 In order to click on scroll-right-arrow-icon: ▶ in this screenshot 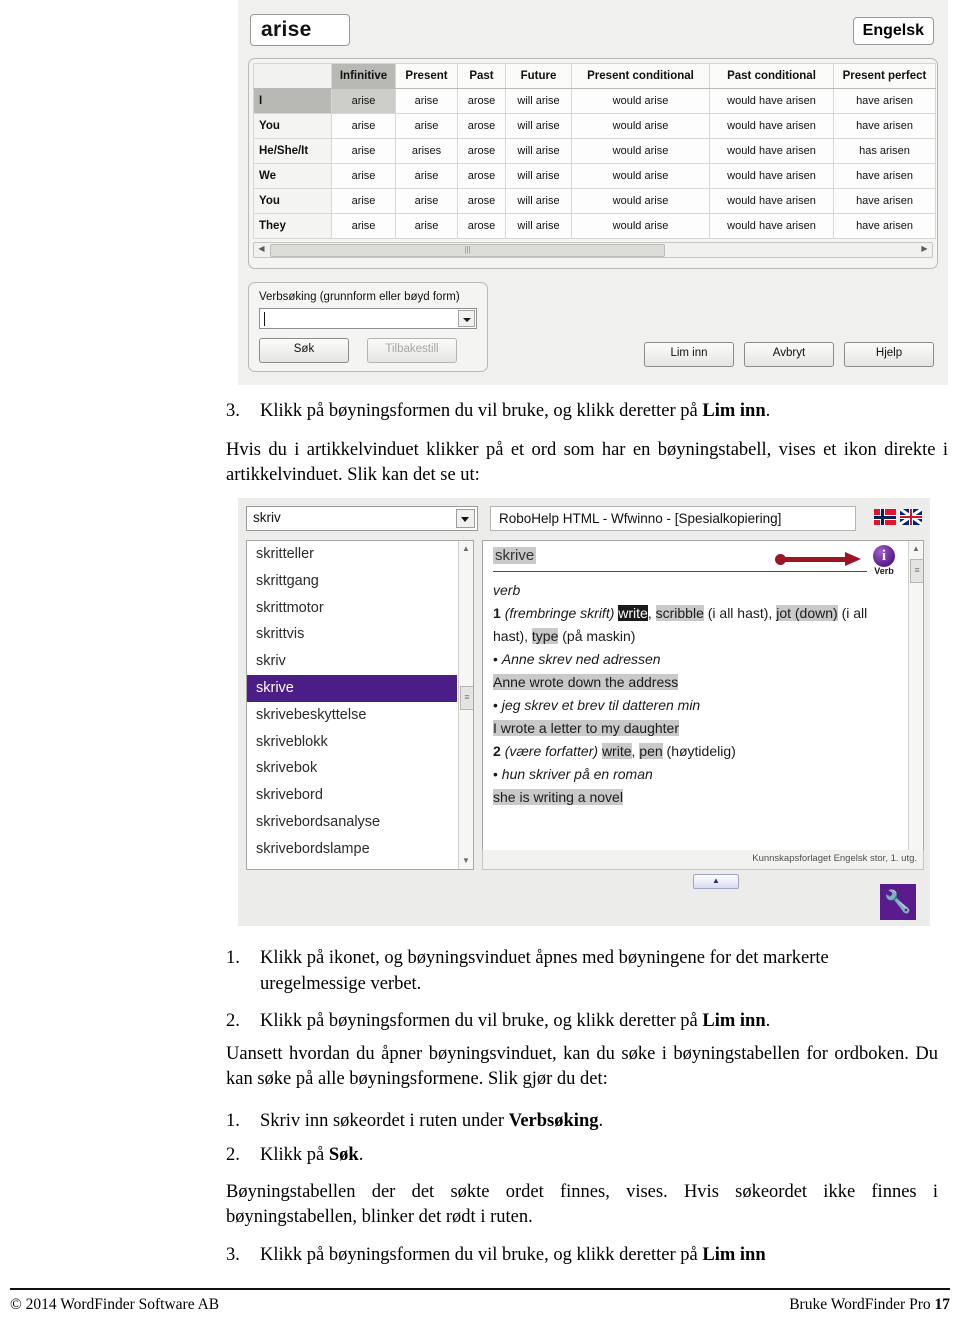, I will do `click(924, 249)`.